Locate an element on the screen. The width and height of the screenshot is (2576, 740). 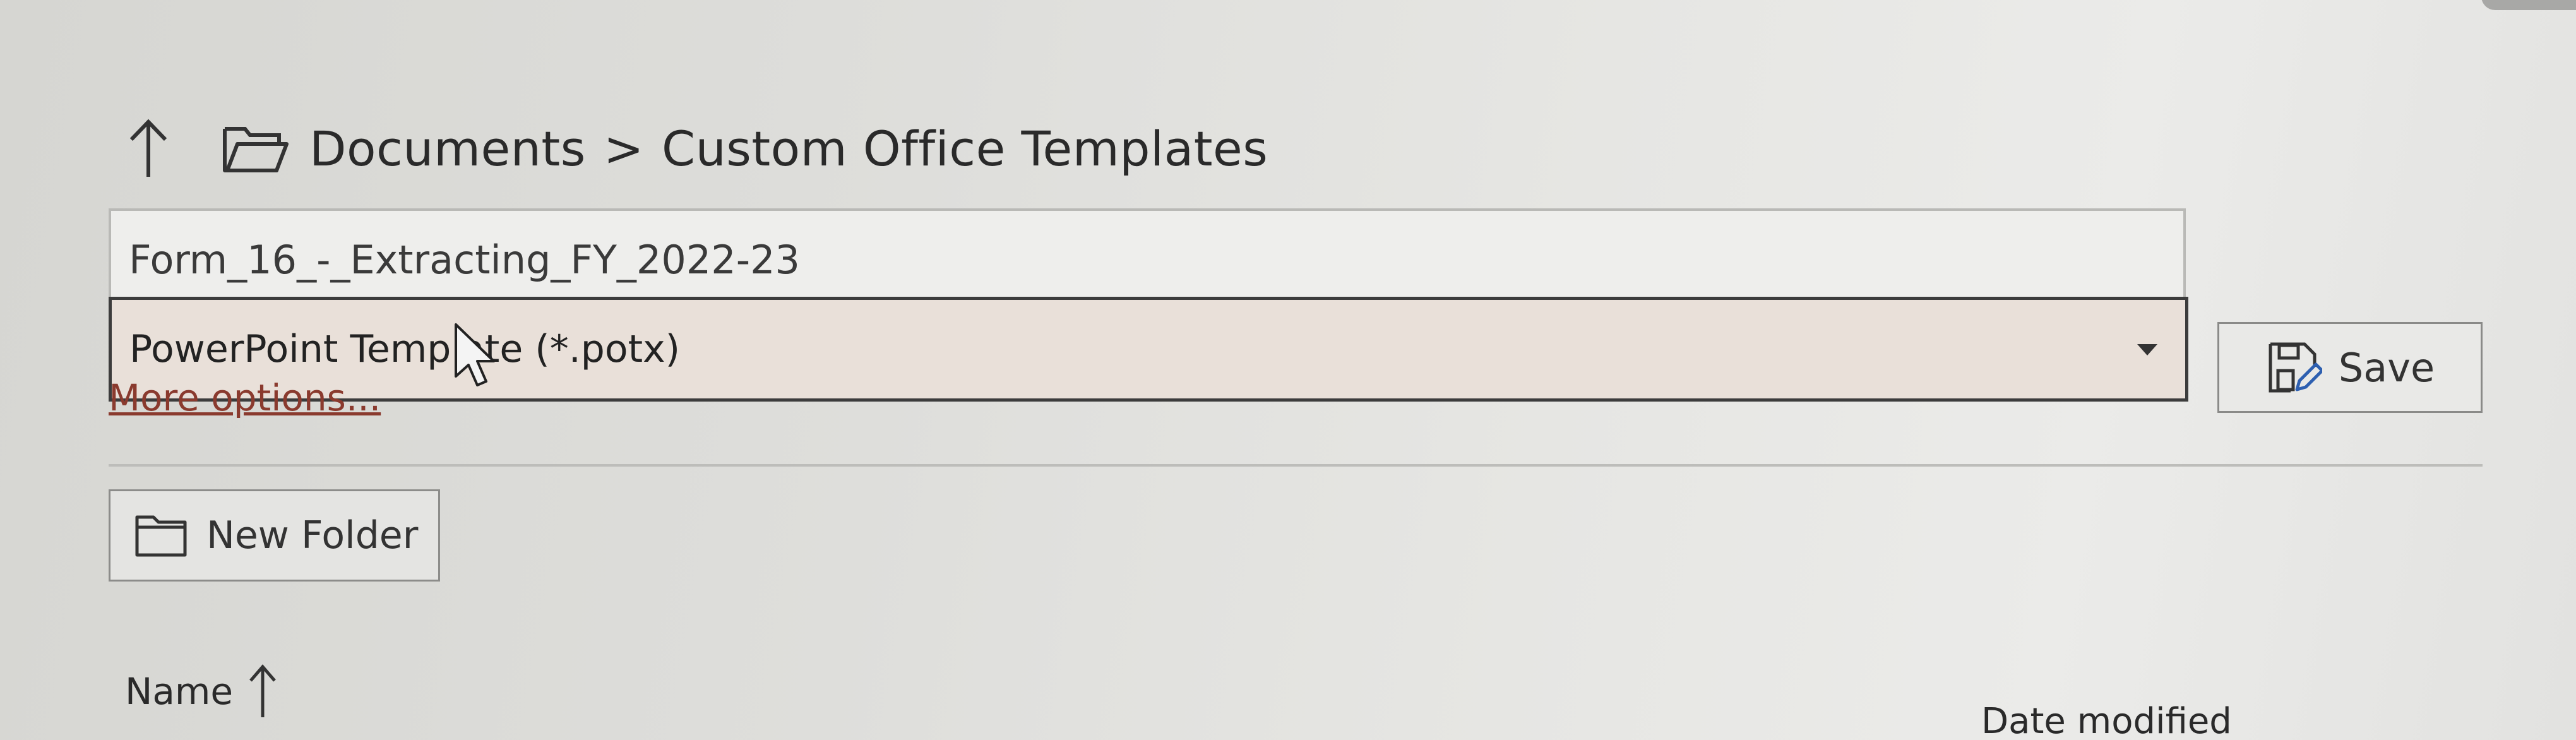
navigation-bar: Documents > Custom Office Templates is located at coordinates (694, 148).